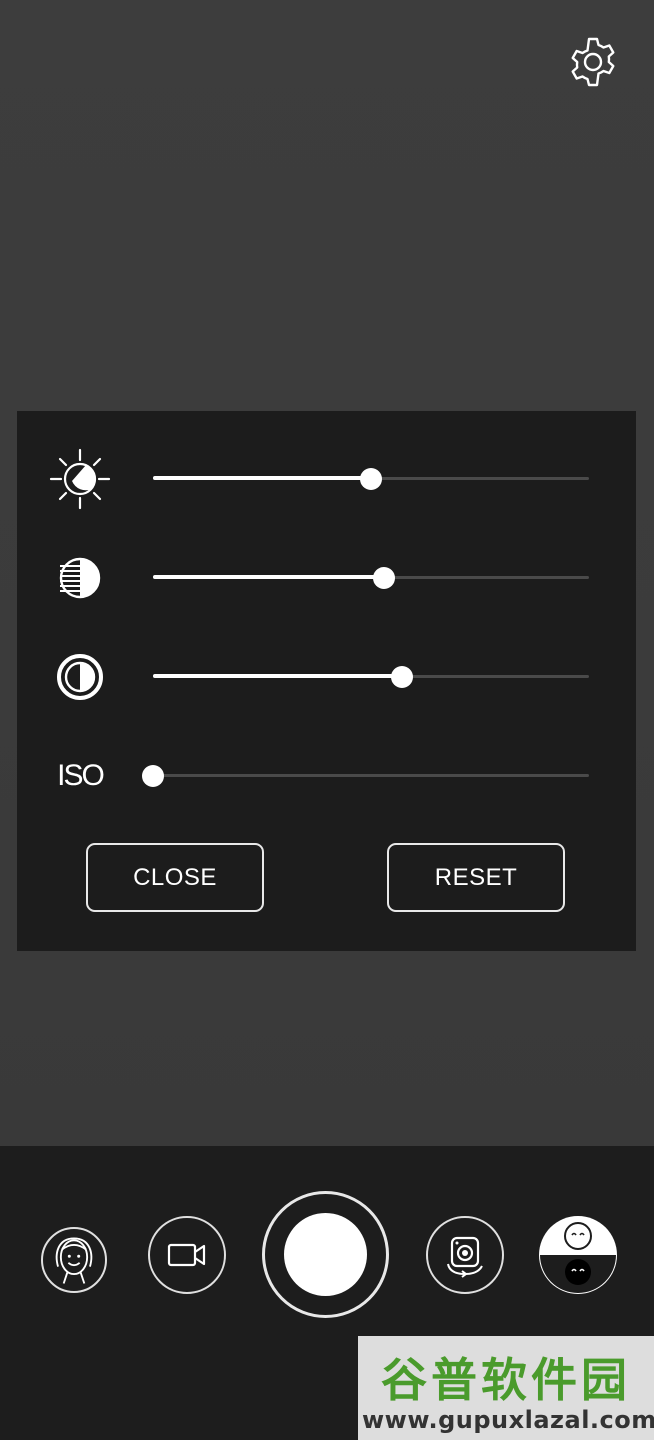 The width and height of the screenshot is (654, 1440). I want to click on contrast-slider, so click(371, 677).